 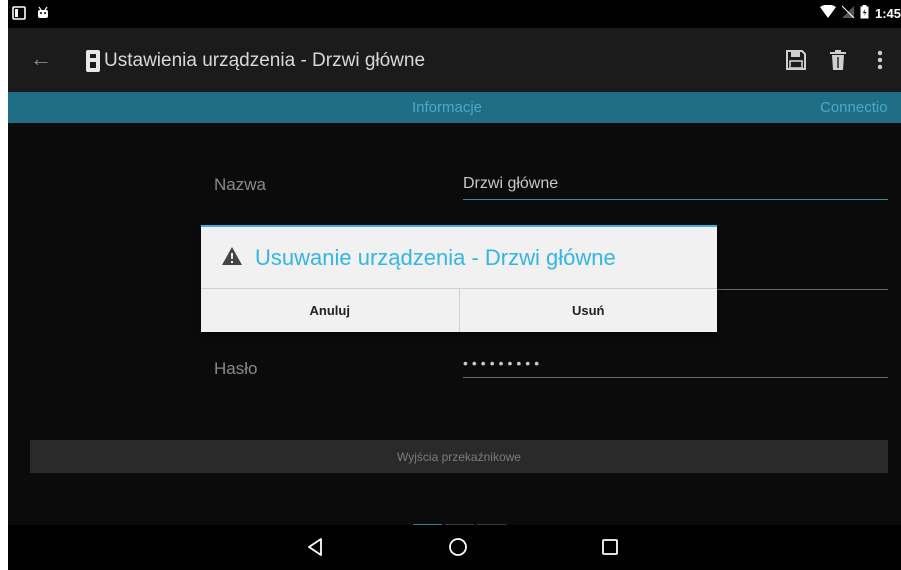 What do you see at coordinates (880, 60) in the screenshot?
I see `overflow-menu-icon` at bounding box center [880, 60].